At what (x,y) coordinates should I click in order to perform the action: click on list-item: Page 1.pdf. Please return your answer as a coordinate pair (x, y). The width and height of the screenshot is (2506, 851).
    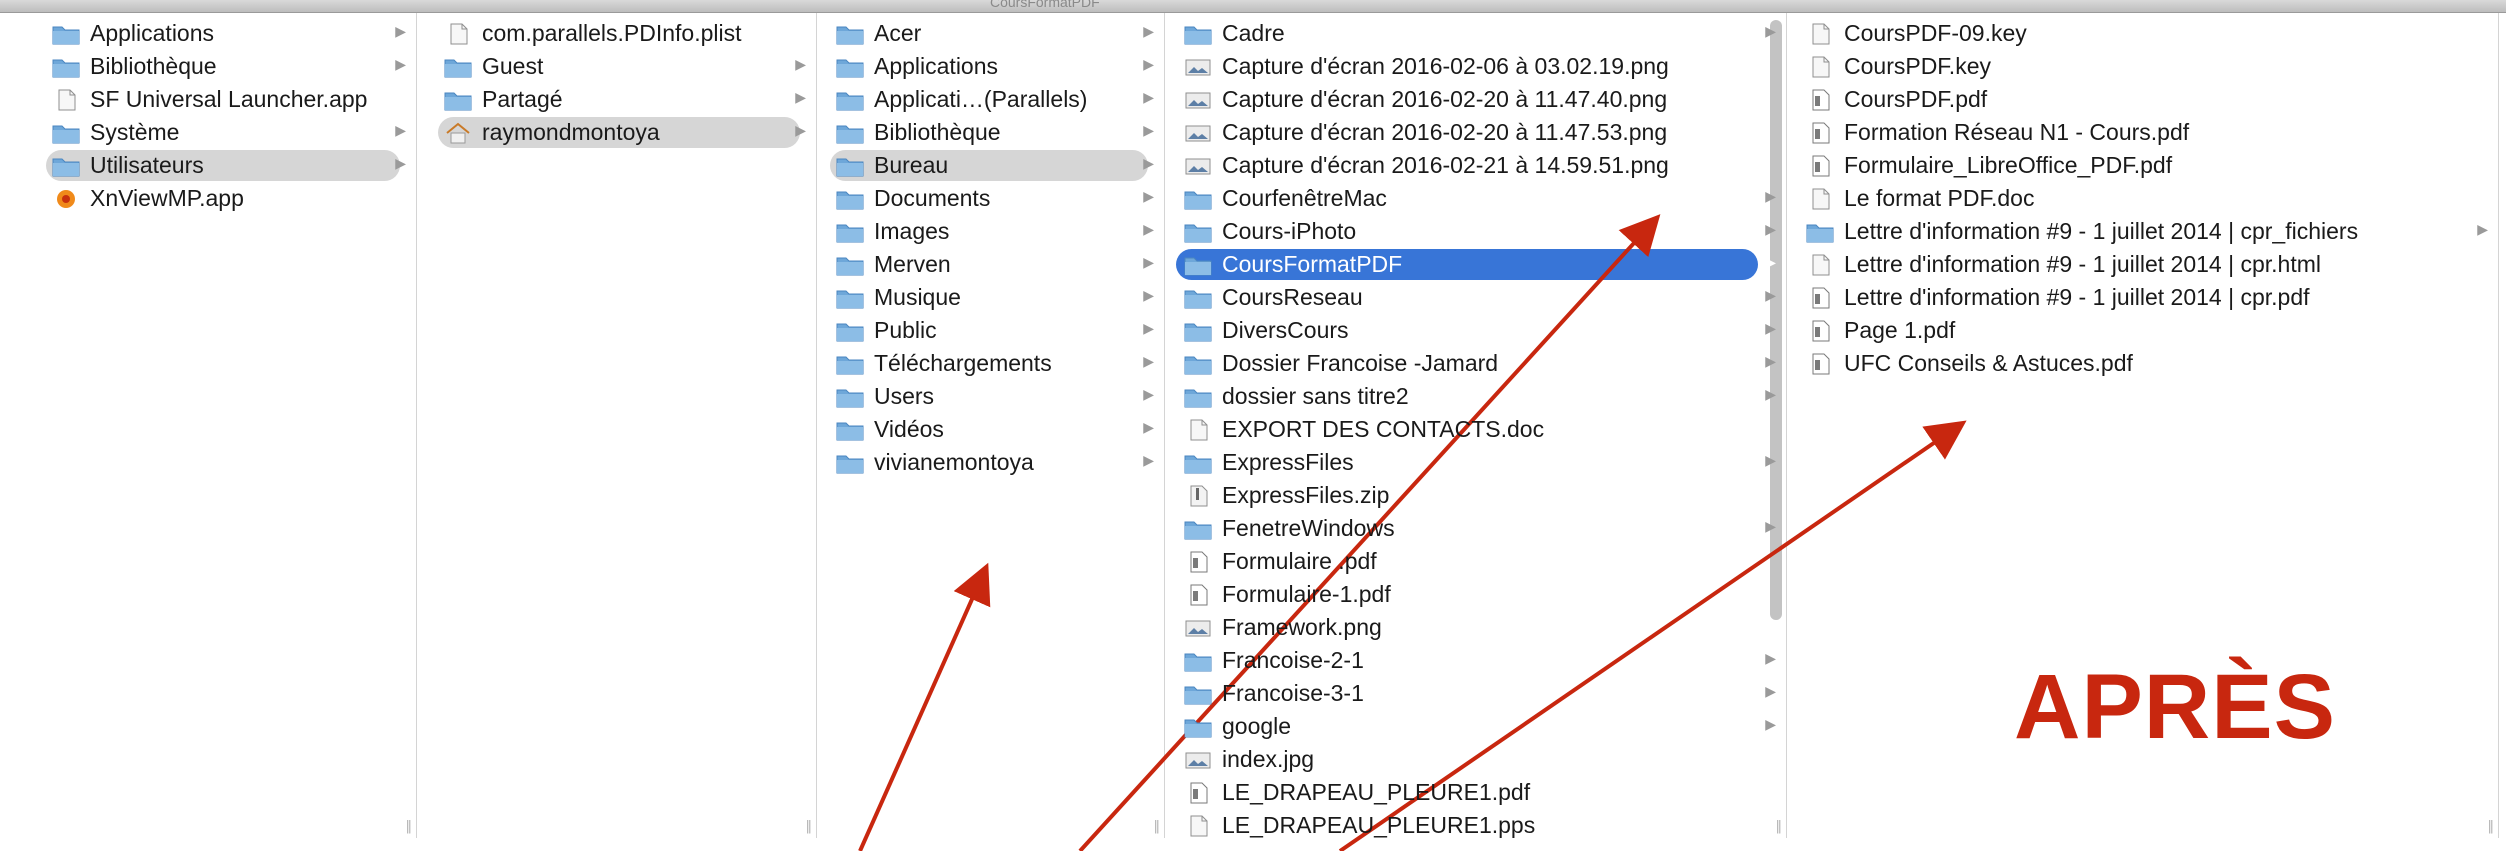
    Looking at the image, I should click on (2146, 330).